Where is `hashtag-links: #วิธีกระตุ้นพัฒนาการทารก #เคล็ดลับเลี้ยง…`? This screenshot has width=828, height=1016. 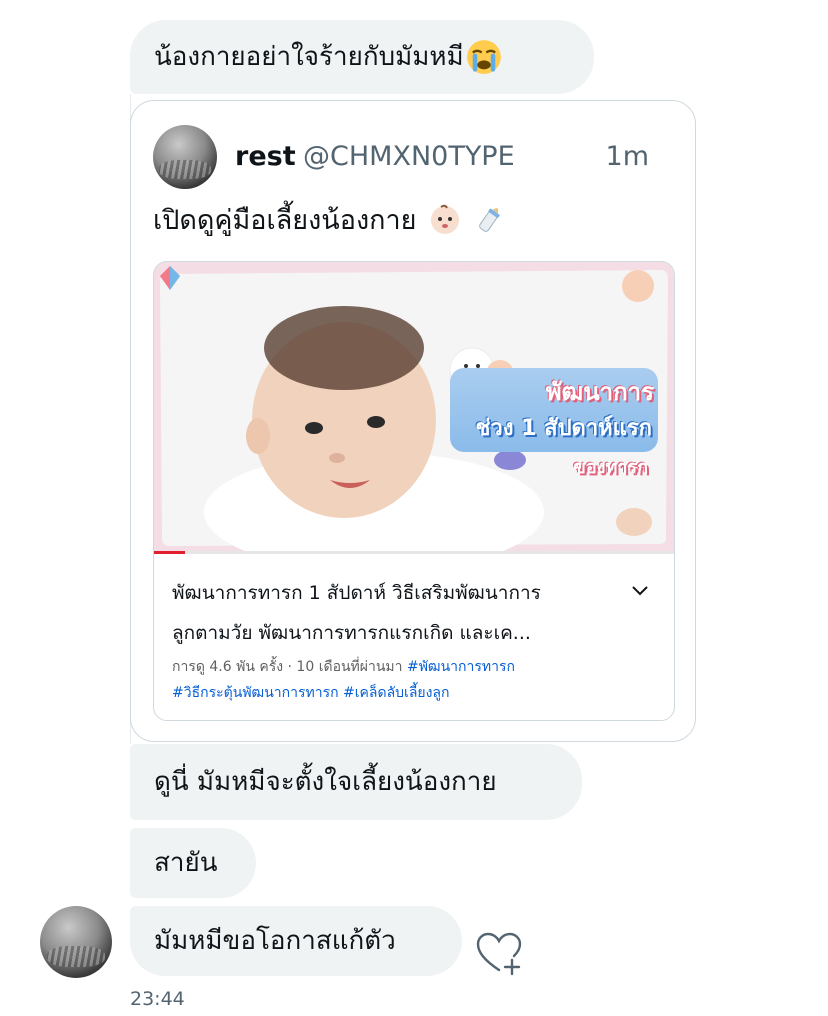
hashtag-links: #วิธีกระตุ้นพัฒนาการทารก #เคล็ดลับเลี้ยง… is located at coordinates (311, 693).